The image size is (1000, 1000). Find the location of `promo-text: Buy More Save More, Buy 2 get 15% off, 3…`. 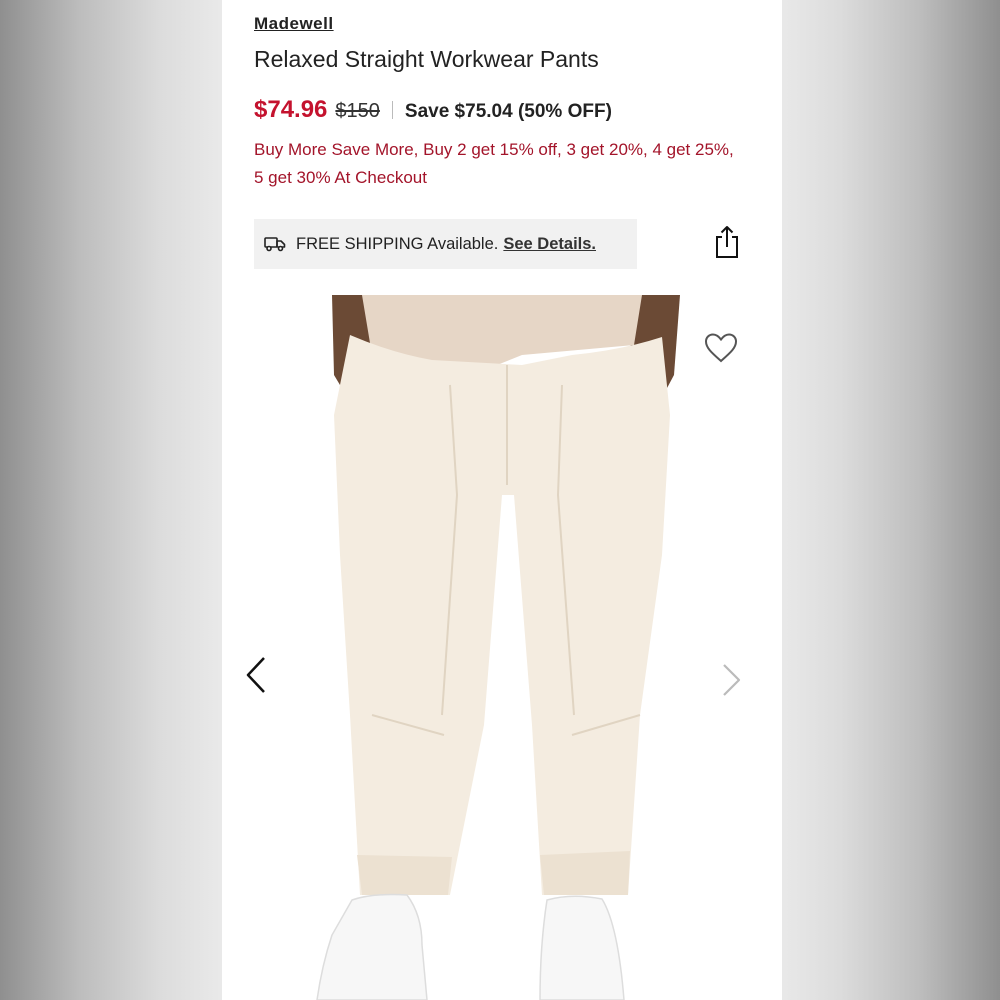

promo-text: Buy More Save More, Buy 2 get 15% off, 3… is located at coordinates (494, 163).